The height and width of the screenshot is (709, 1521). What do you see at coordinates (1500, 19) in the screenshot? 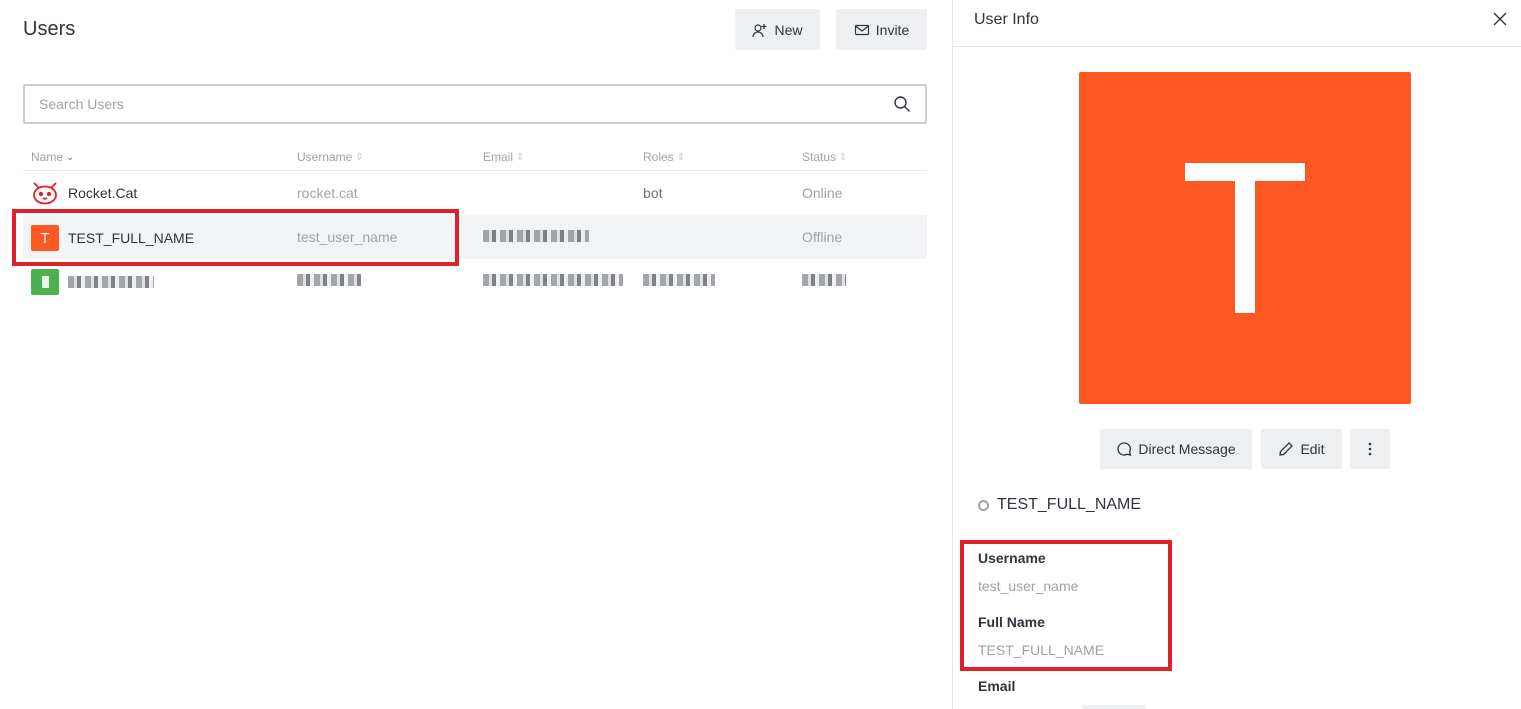
I see `close-icon` at bounding box center [1500, 19].